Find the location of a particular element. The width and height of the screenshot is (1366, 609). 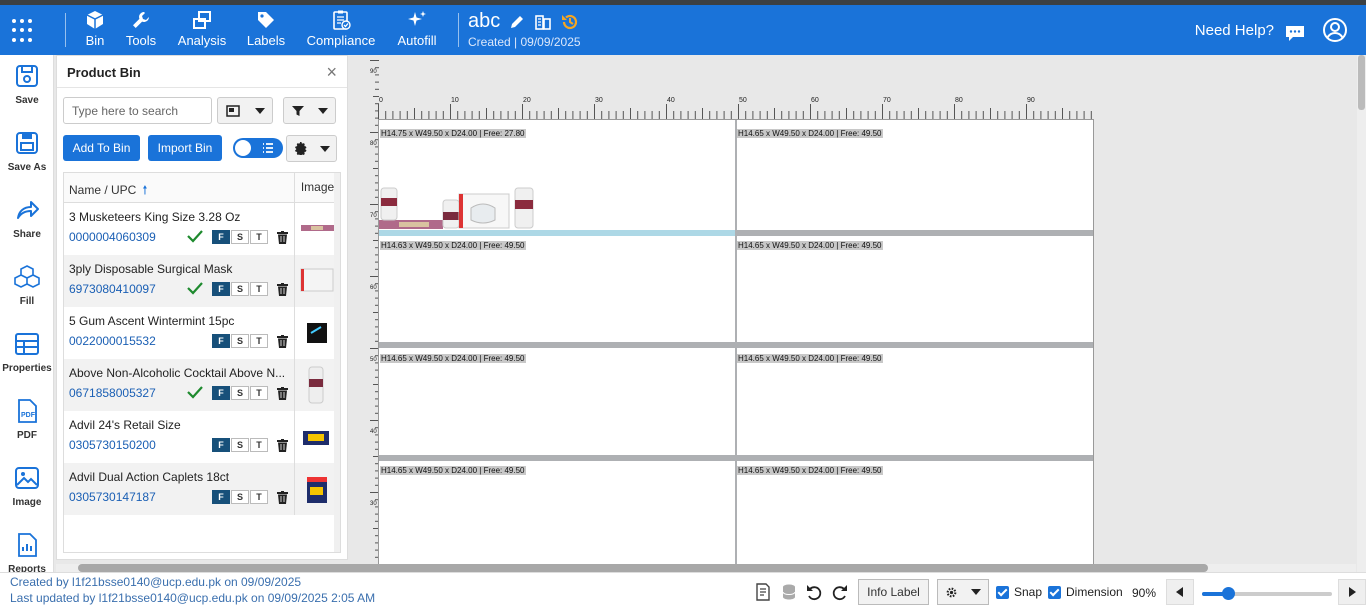

project-name: abc is located at coordinates (484, 21).